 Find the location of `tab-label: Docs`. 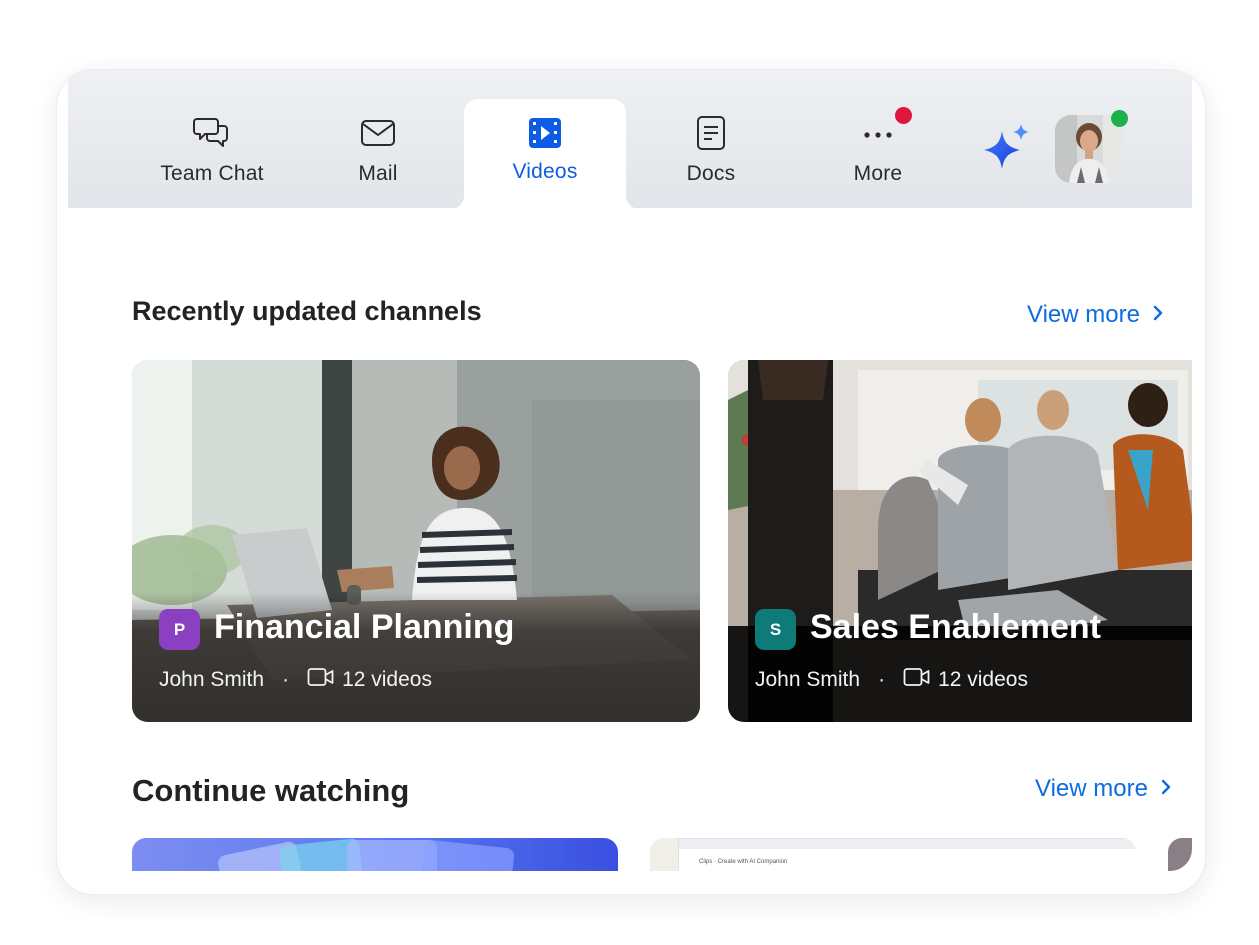

tab-label: Docs is located at coordinates (711, 173).